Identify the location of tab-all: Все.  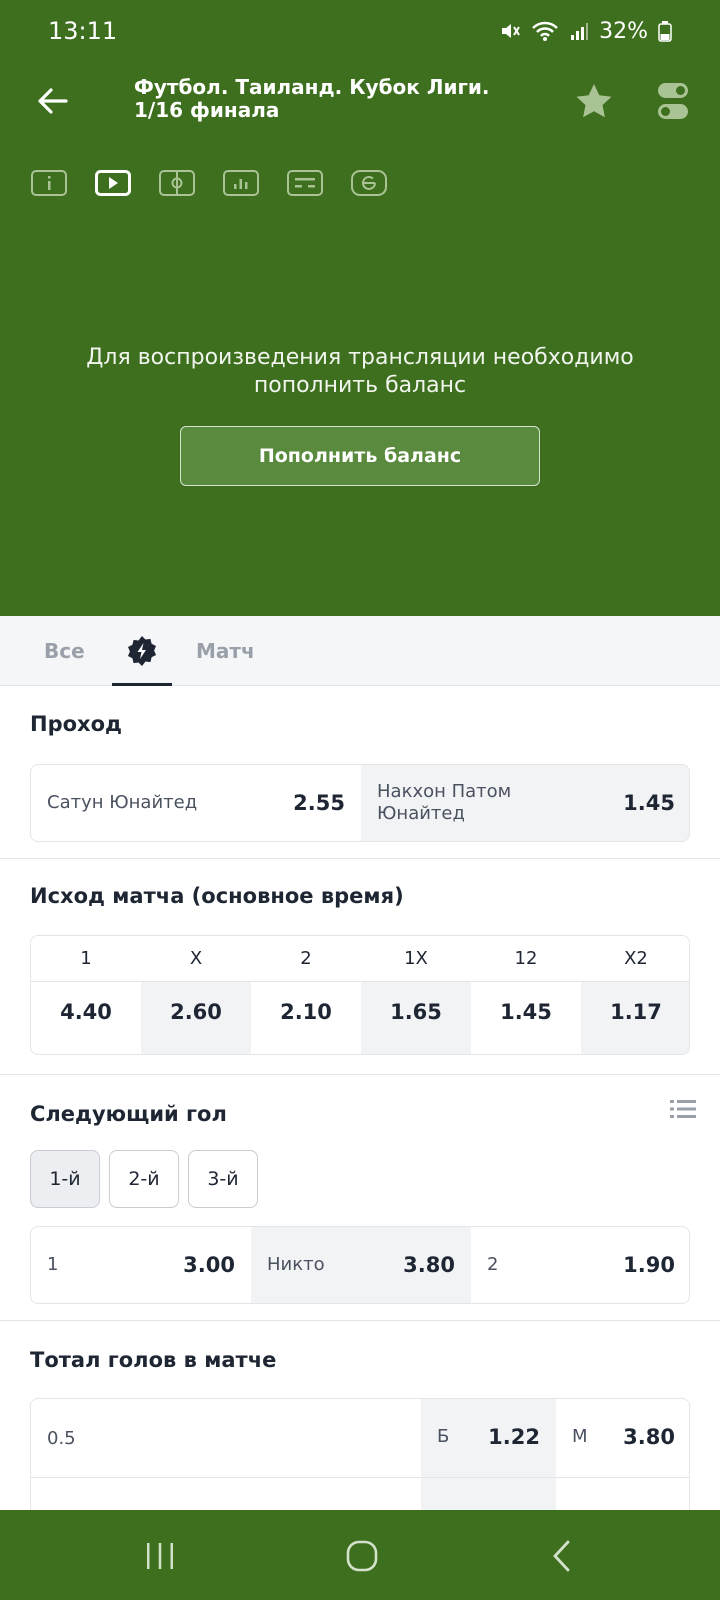
(64, 651).